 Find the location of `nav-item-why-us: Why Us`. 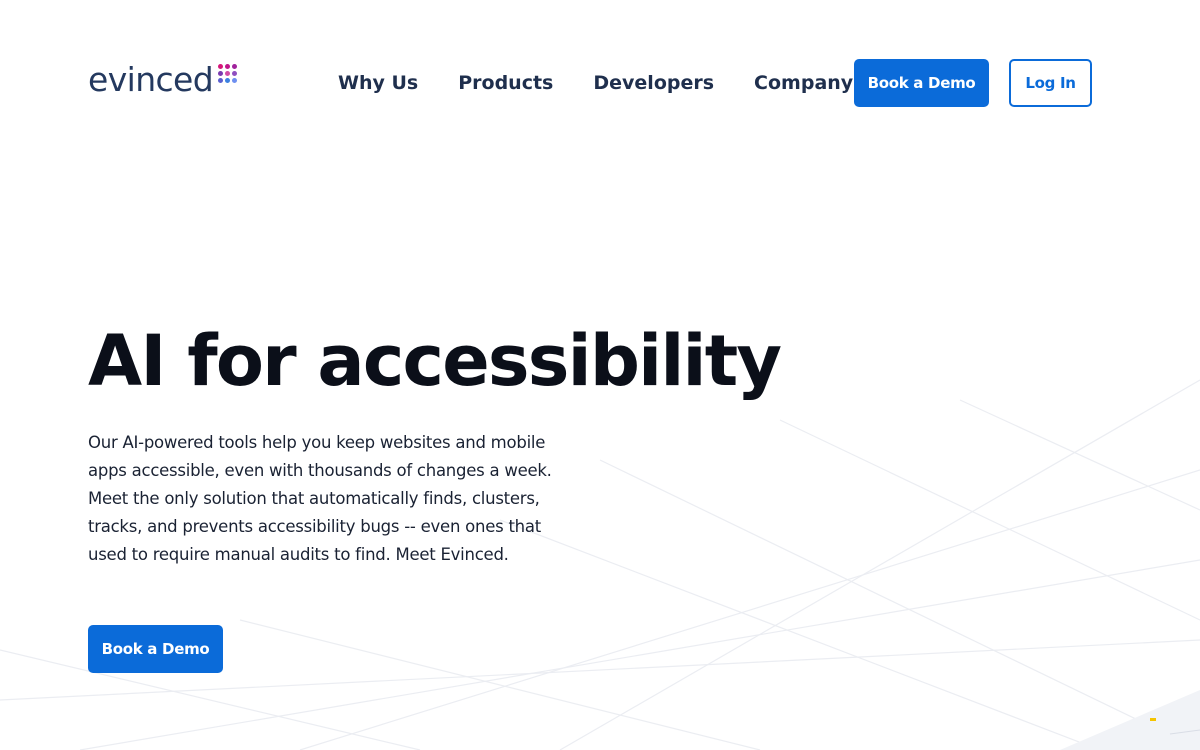

nav-item-why-us: Why Us is located at coordinates (378, 83).